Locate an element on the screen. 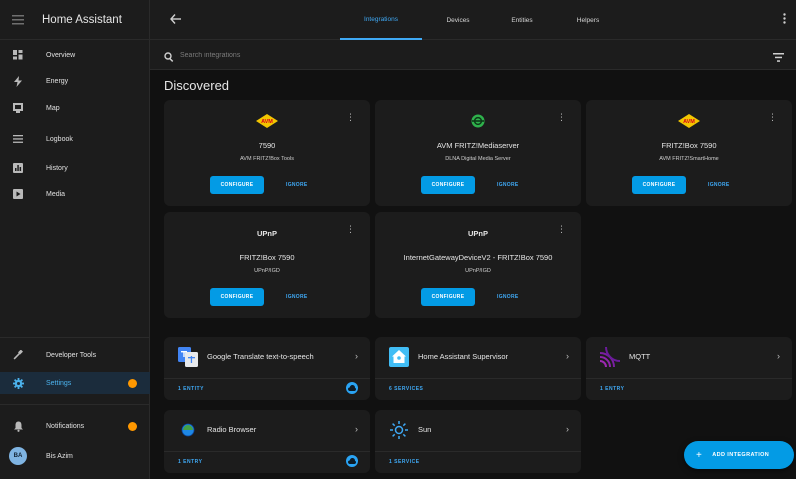 The width and height of the screenshot is (796, 479). avatar: BA is located at coordinates (18, 456).